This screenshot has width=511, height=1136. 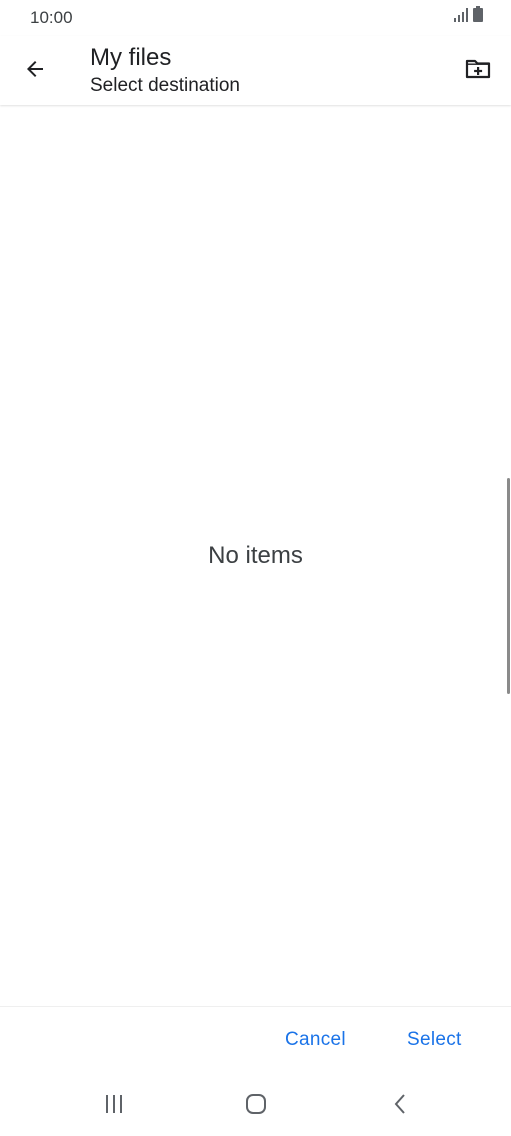 I want to click on home-button, so click(x=256, y=1106).